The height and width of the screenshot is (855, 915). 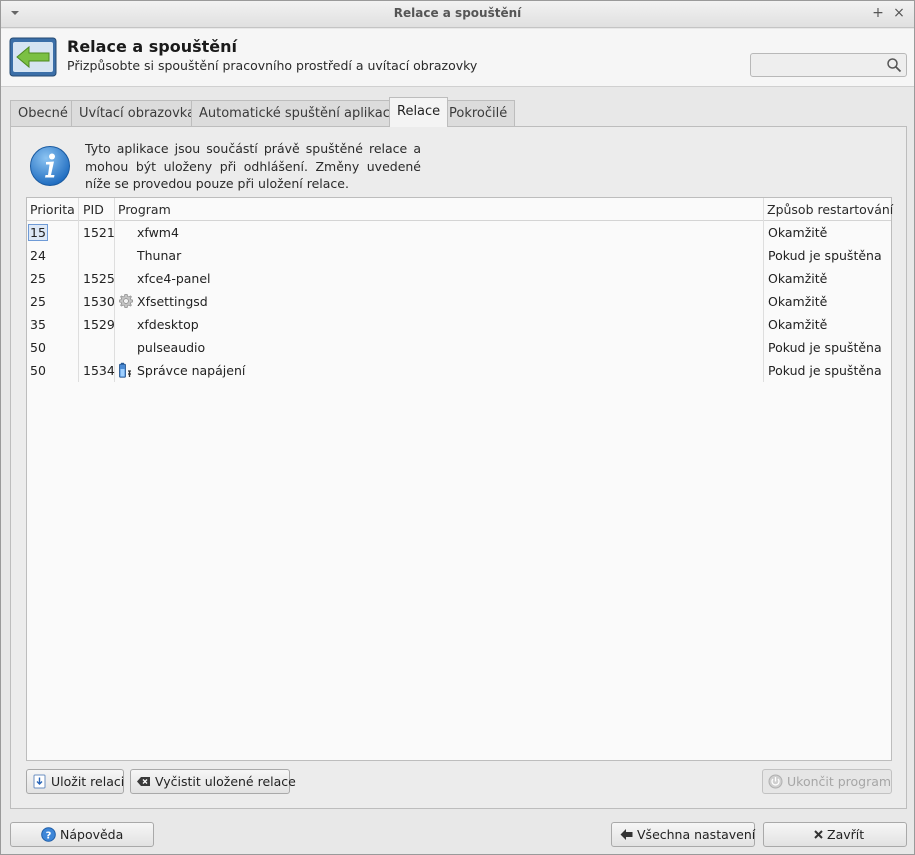 I want to click on quit-program-button: Ukončit program, so click(x=827, y=781).